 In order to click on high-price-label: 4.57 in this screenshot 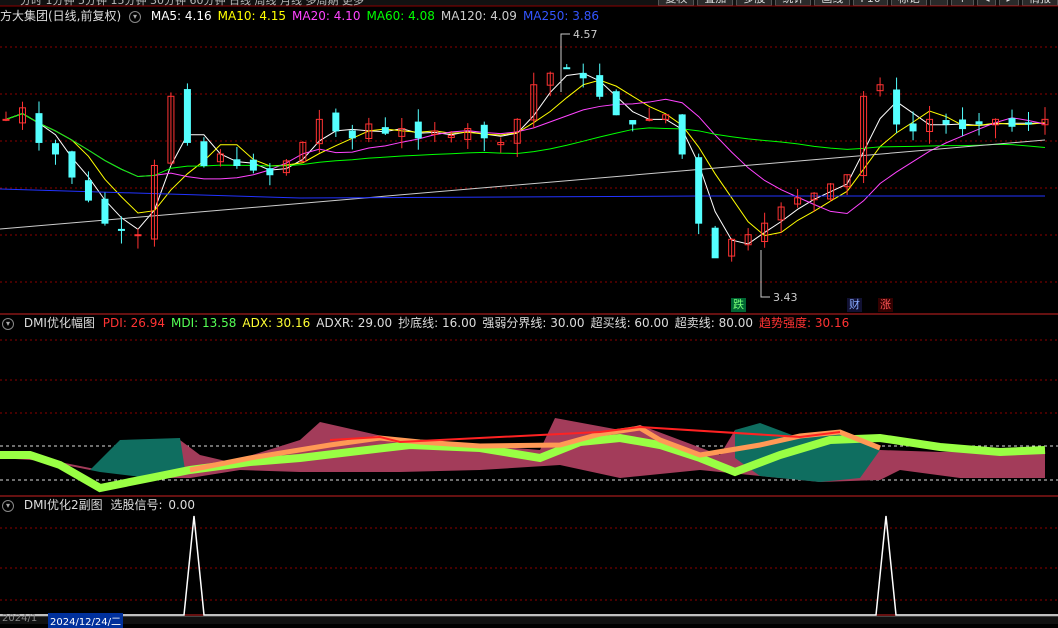, I will do `click(585, 34)`.